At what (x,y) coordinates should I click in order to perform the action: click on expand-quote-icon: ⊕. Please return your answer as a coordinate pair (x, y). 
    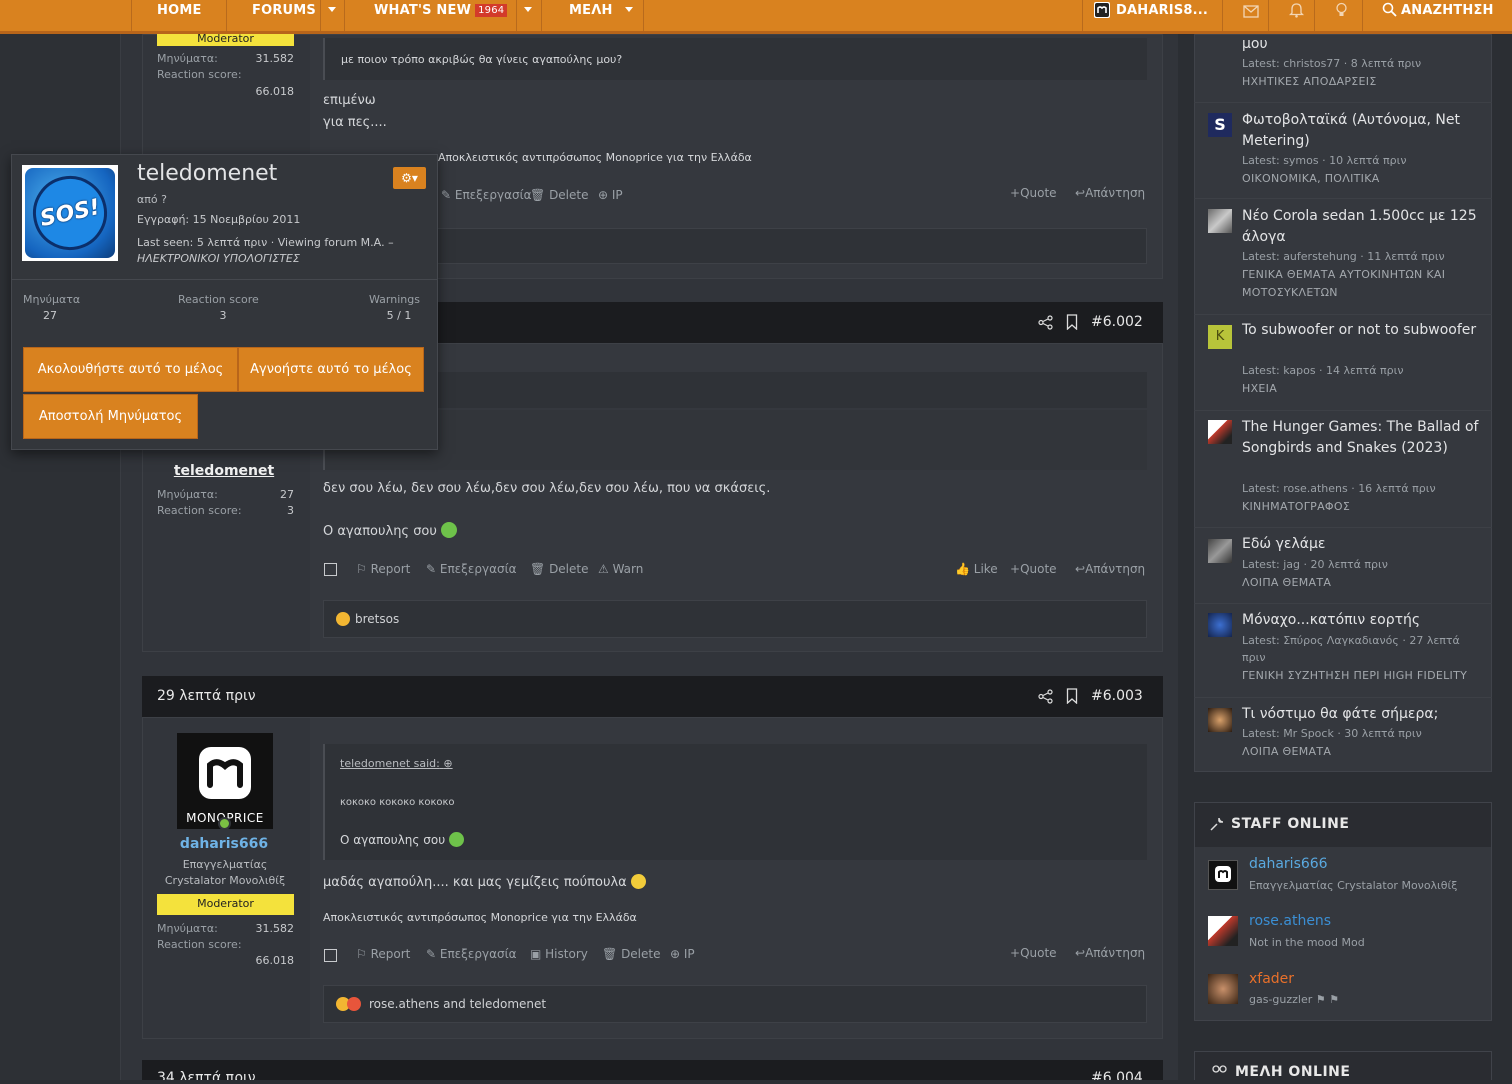
    Looking at the image, I should click on (447, 763).